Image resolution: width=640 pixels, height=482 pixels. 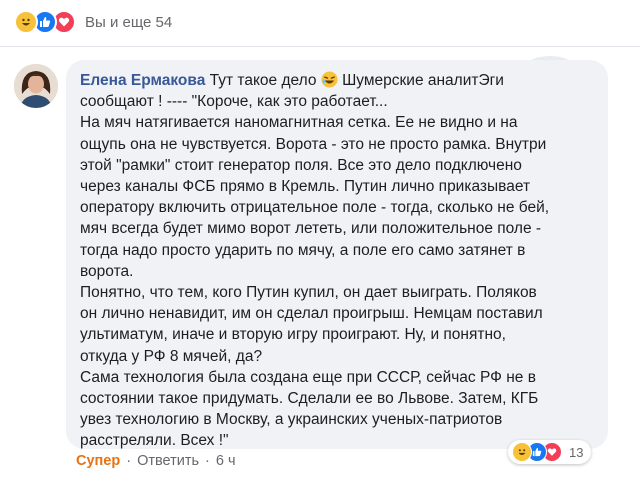 I want to click on laughing-emoji-icon, so click(x=329, y=79).